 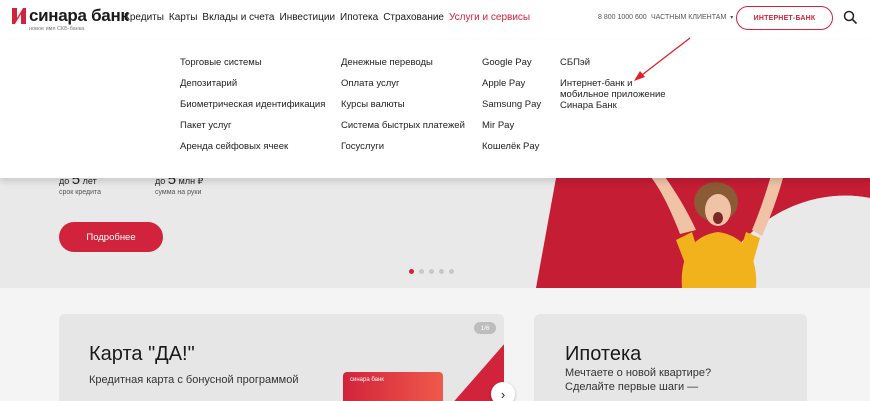 I want to click on menu-item-gosuslugi: Госуслуги, so click(x=403, y=146).